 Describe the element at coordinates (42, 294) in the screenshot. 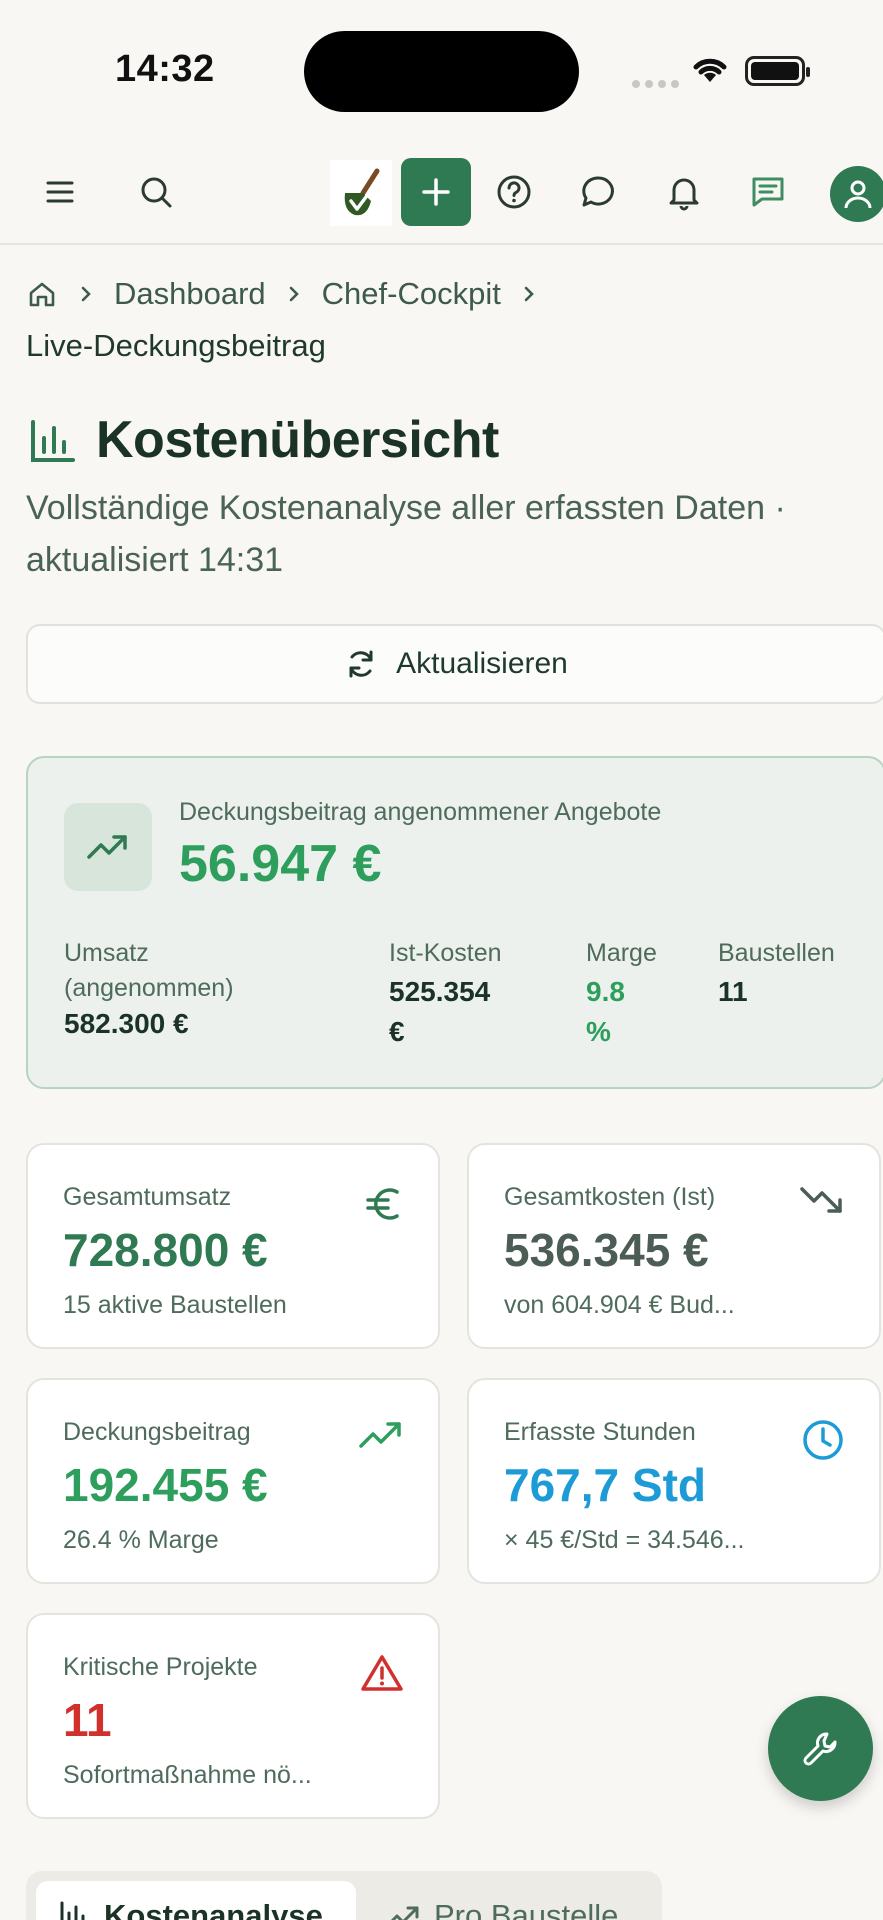

I see `home-icon` at that location.